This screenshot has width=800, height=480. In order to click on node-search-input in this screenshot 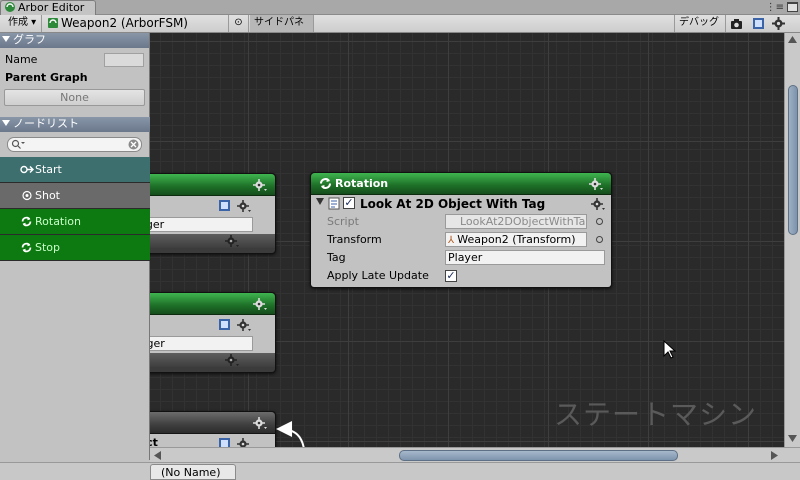, I will do `click(74, 144)`.